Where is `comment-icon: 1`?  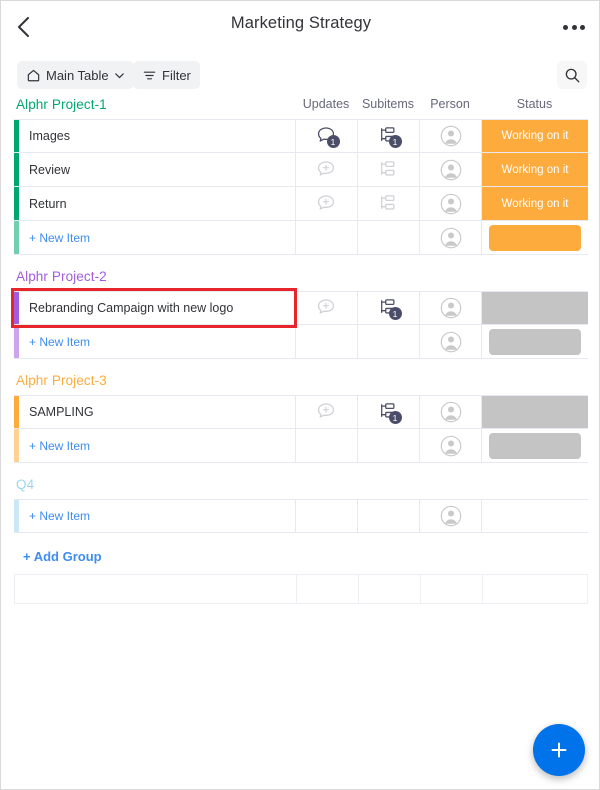 comment-icon: 1 is located at coordinates (328, 137).